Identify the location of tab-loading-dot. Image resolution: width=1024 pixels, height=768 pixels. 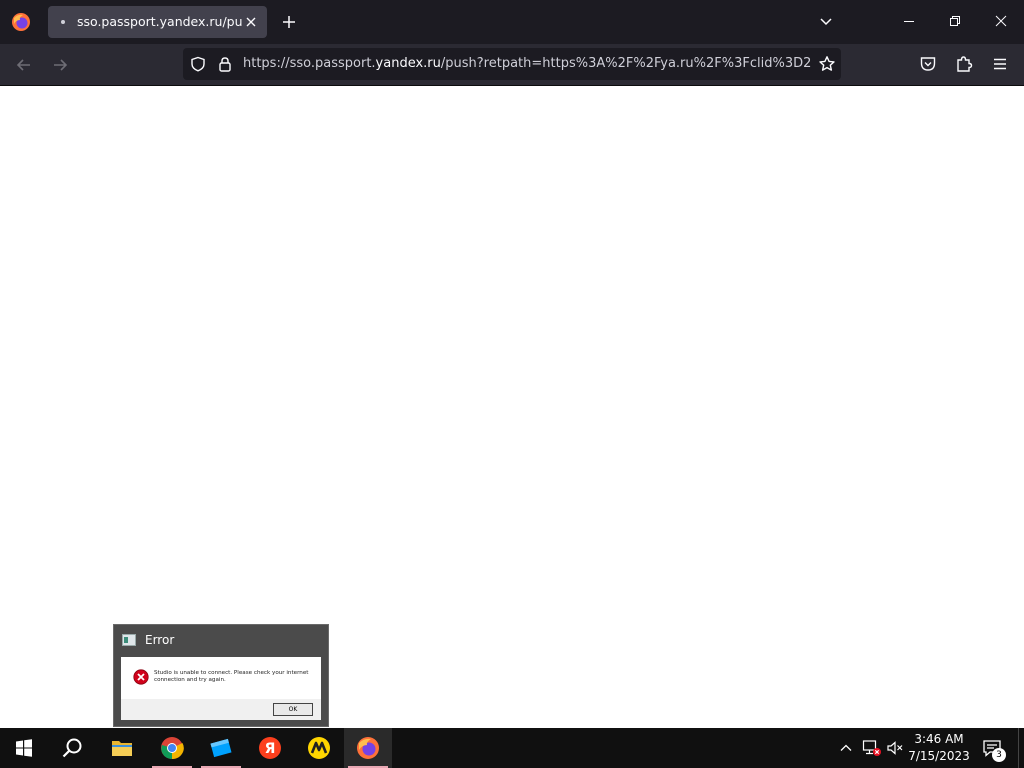
(63, 22).